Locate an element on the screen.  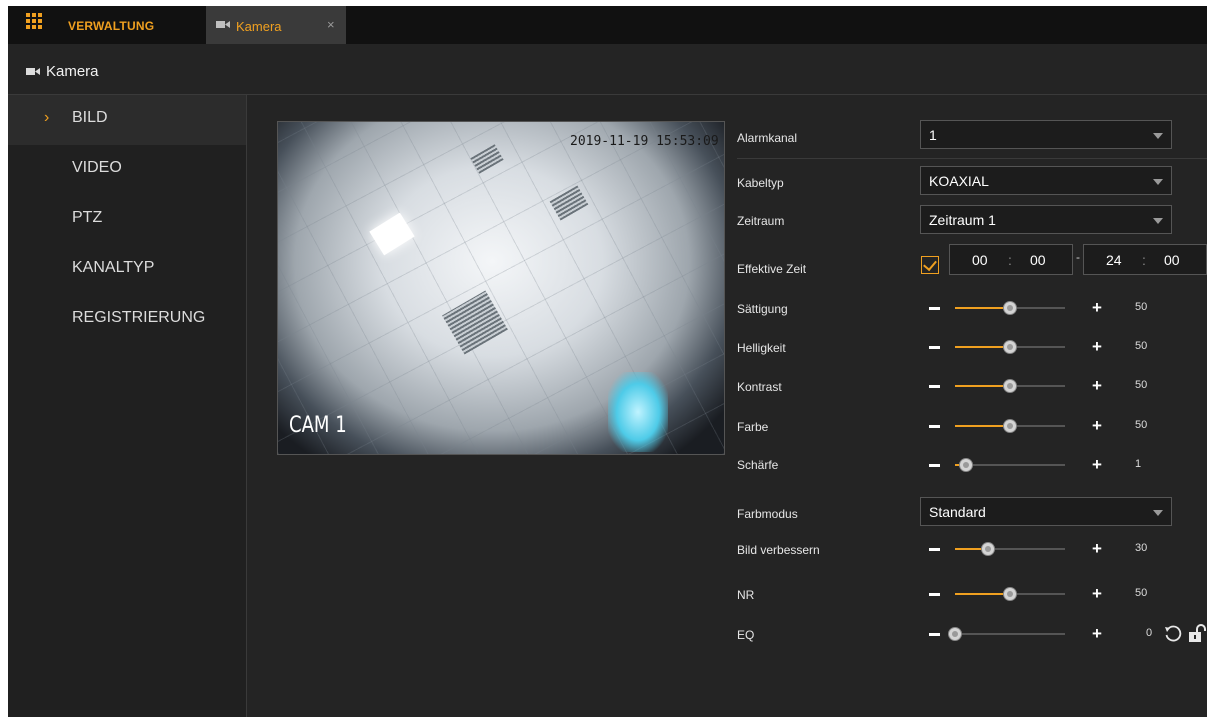
helligkeit-slider: + 50 is located at coordinates (1050, 347).